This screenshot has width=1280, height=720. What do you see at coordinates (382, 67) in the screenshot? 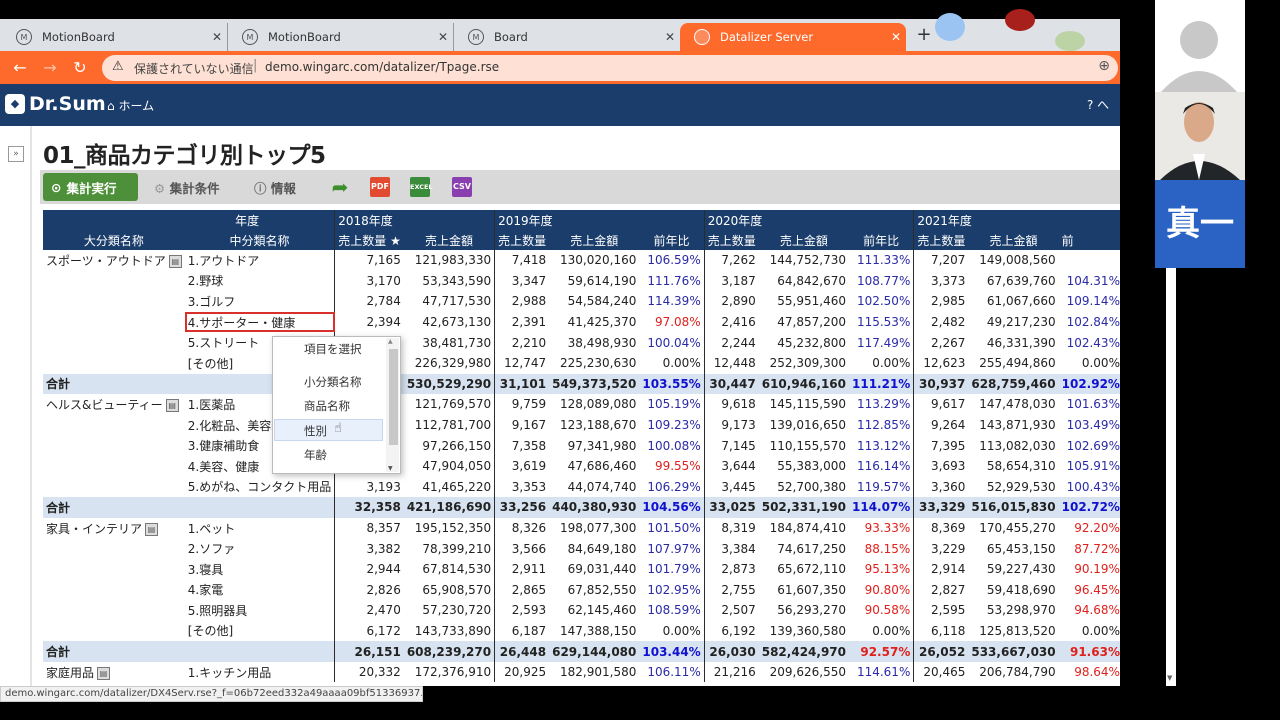
I see `url-text: demo.wingarc.com/datalizer/Tpage.rse` at bounding box center [382, 67].